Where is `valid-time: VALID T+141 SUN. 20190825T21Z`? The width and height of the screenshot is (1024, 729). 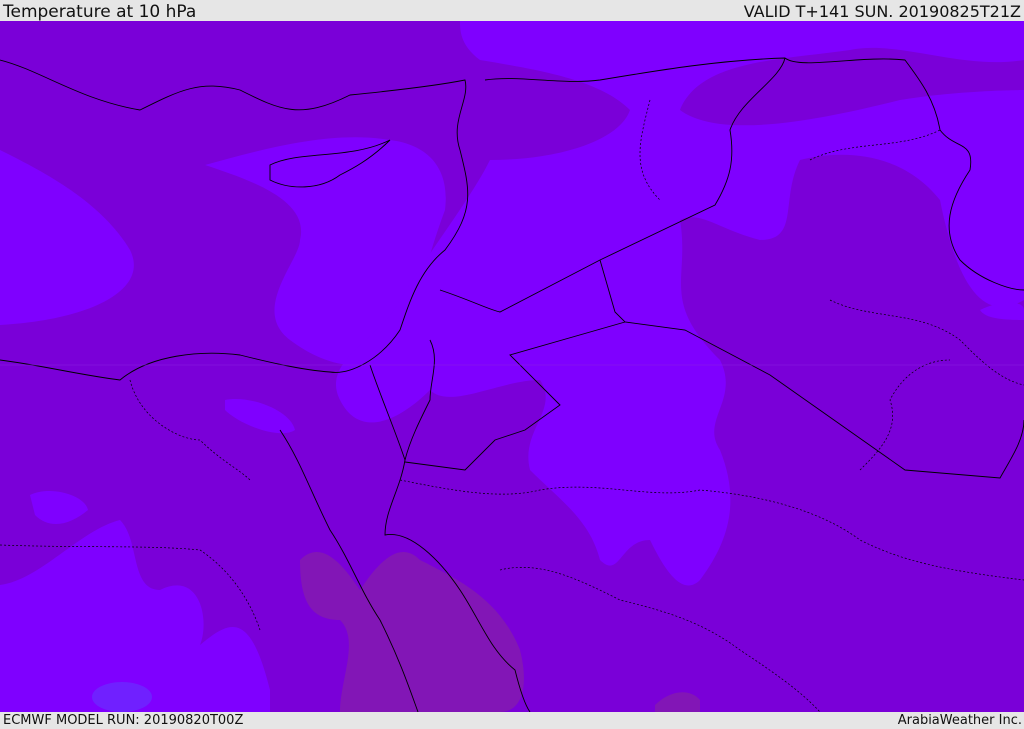
valid-time: VALID T+141 SUN. 20190825T21Z is located at coordinates (882, 11).